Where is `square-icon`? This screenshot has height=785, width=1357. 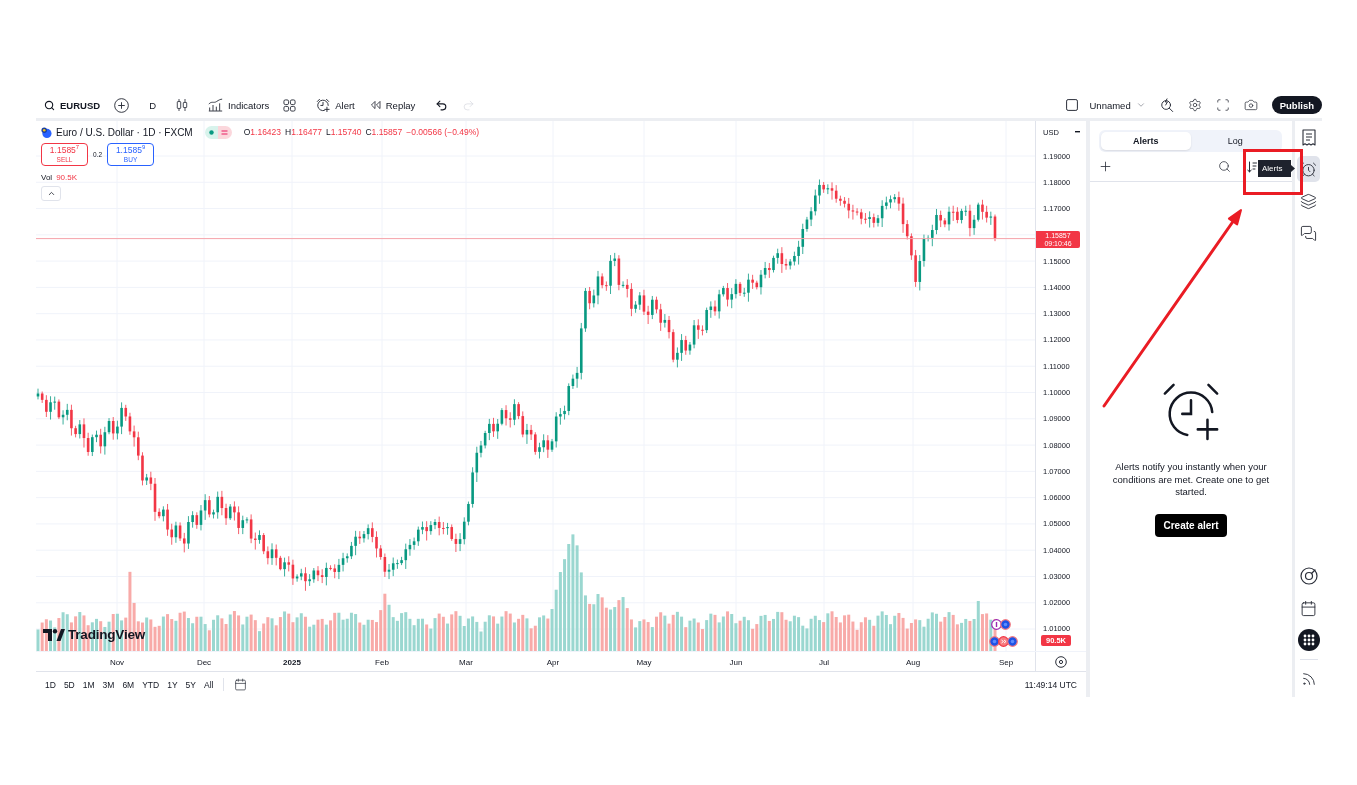
square-icon is located at coordinates (1072, 105).